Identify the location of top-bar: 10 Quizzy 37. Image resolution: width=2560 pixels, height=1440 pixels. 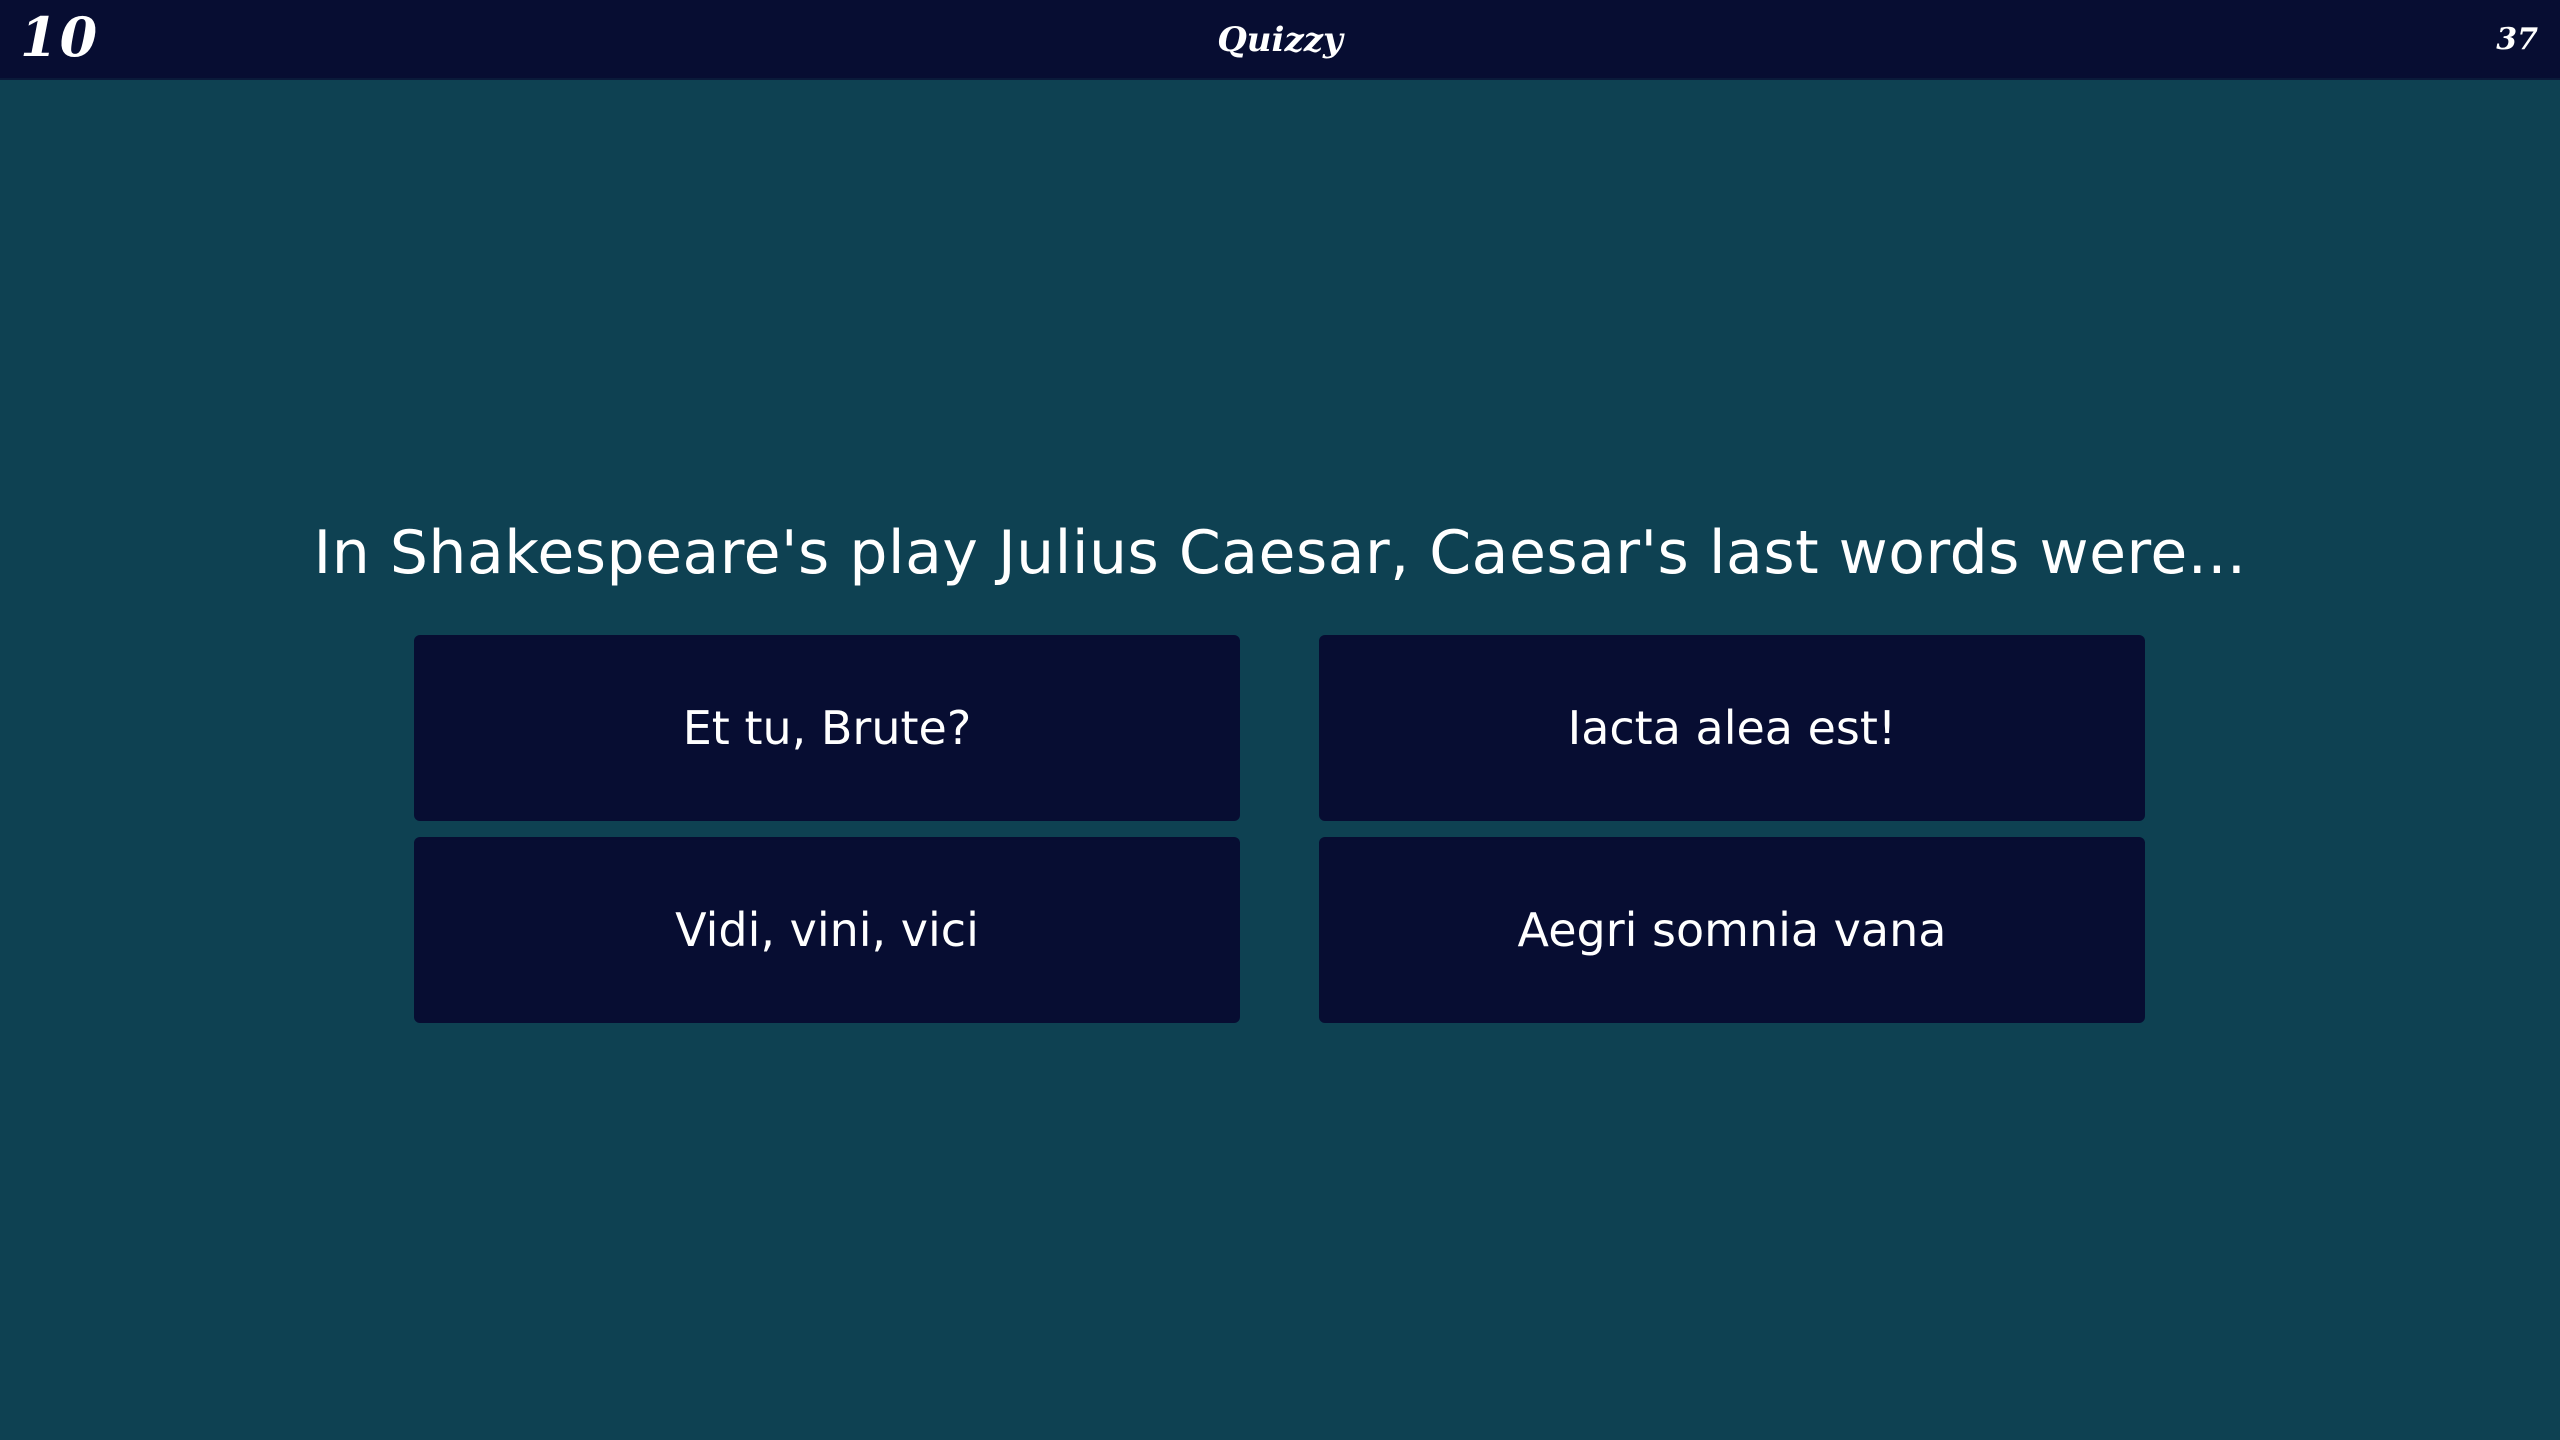
(1280, 40).